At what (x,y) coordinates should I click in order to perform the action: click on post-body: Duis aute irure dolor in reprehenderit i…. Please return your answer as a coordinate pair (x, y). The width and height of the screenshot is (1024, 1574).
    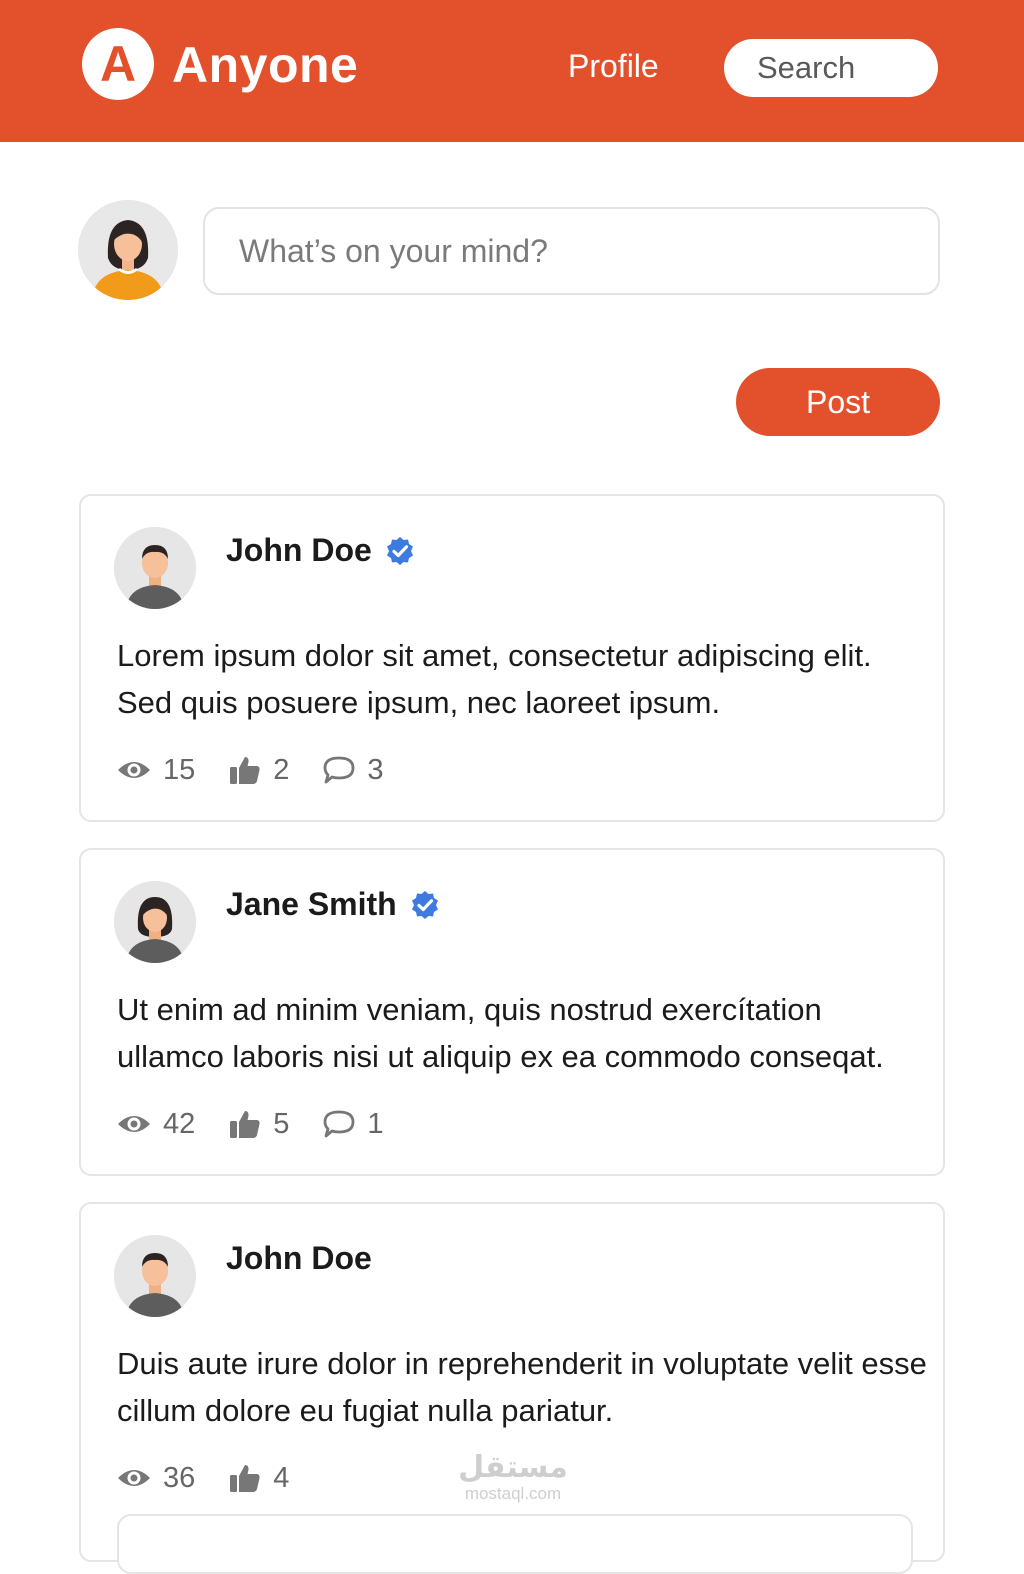
    Looking at the image, I should click on (522, 1387).